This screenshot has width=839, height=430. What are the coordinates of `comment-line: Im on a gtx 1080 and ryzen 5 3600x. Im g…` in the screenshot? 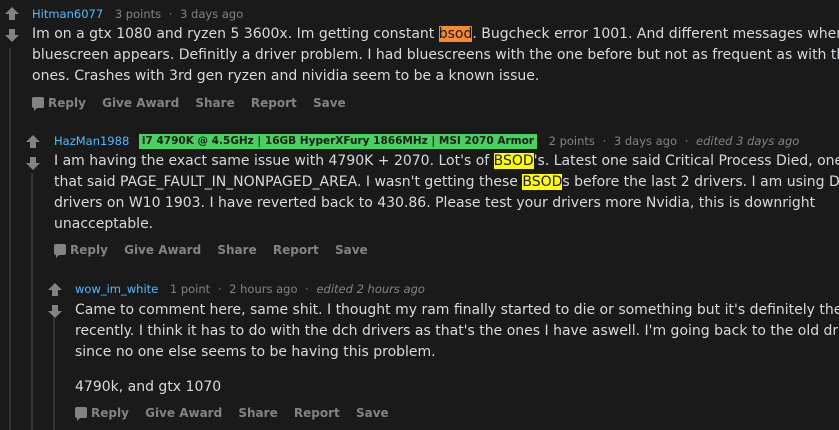 It's located at (435, 34).